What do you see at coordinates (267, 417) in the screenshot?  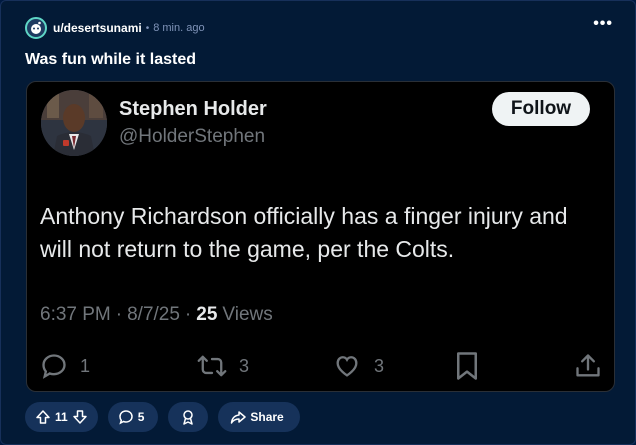 I see `share-label: Share` at bounding box center [267, 417].